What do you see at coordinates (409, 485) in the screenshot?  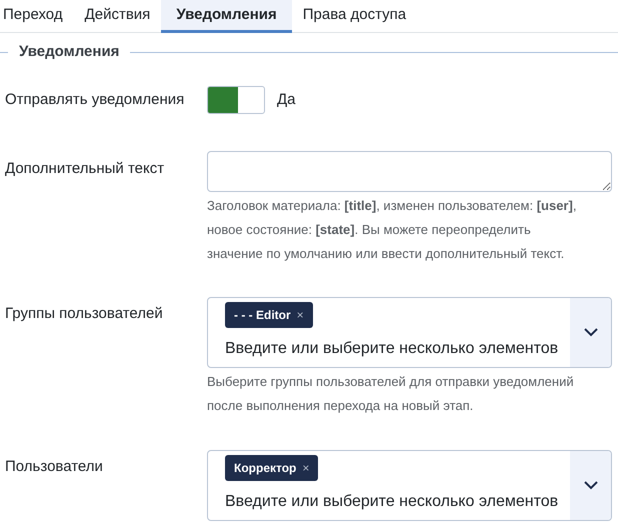 I see `multi-select-field: Корректор × Введите или выберите несколько элементов` at bounding box center [409, 485].